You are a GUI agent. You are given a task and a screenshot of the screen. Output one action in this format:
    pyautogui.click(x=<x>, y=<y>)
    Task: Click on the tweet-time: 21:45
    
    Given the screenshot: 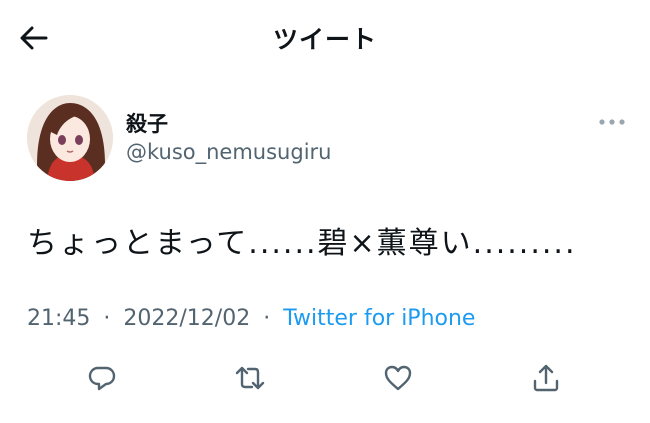 What is the action you would take?
    pyautogui.click(x=58, y=318)
    